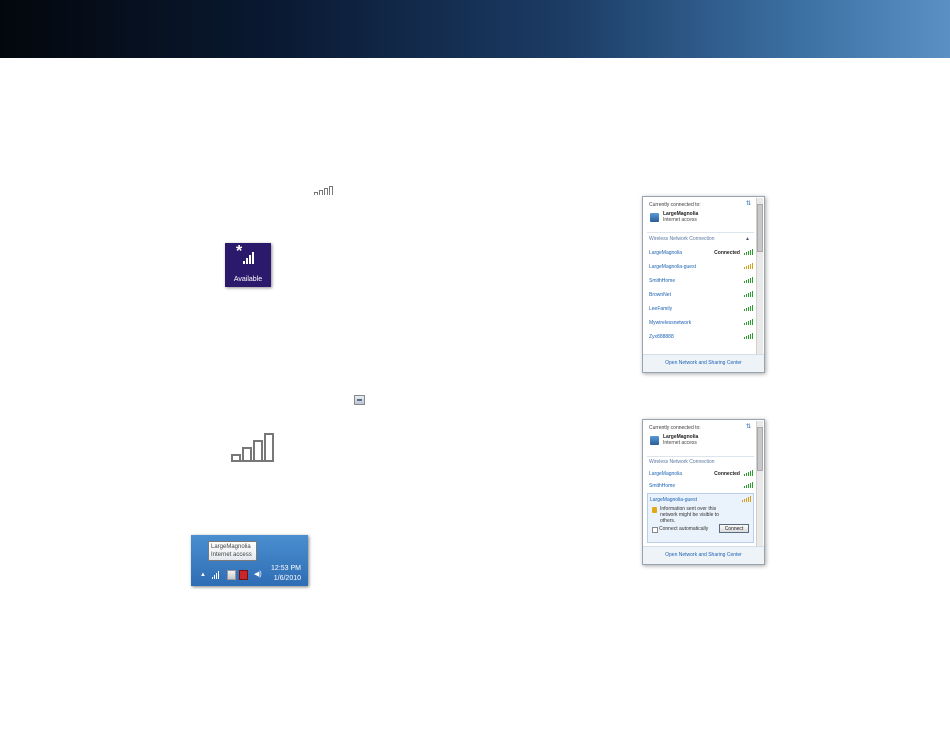  Describe the element at coordinates (286, 574) in the screenshot. I see `tray-clock: 12:53 PM 1/6/2010` at that location.